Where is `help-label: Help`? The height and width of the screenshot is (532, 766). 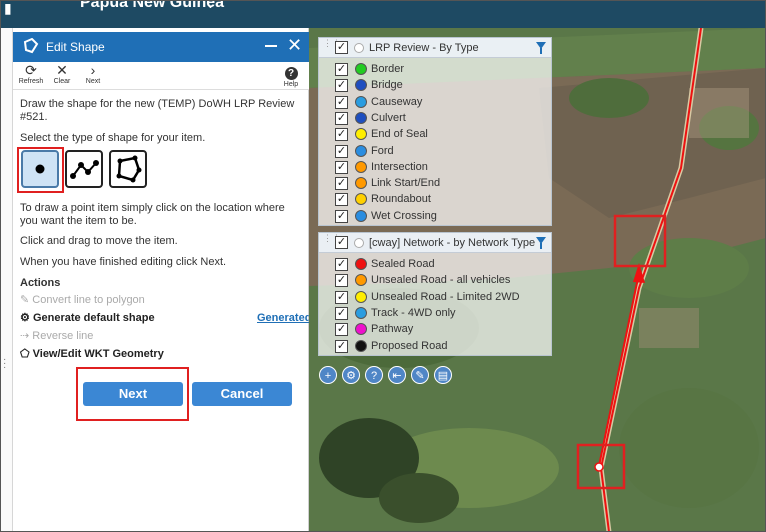 help-label: Help is located at coordinates (291, 84).